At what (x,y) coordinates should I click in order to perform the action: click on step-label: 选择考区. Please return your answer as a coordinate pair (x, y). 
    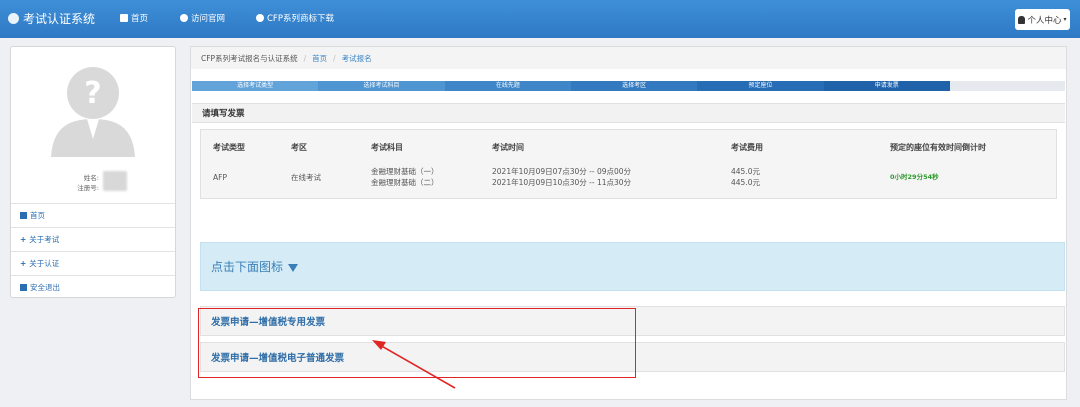
    Looking at the image, I should click on (634, 85).